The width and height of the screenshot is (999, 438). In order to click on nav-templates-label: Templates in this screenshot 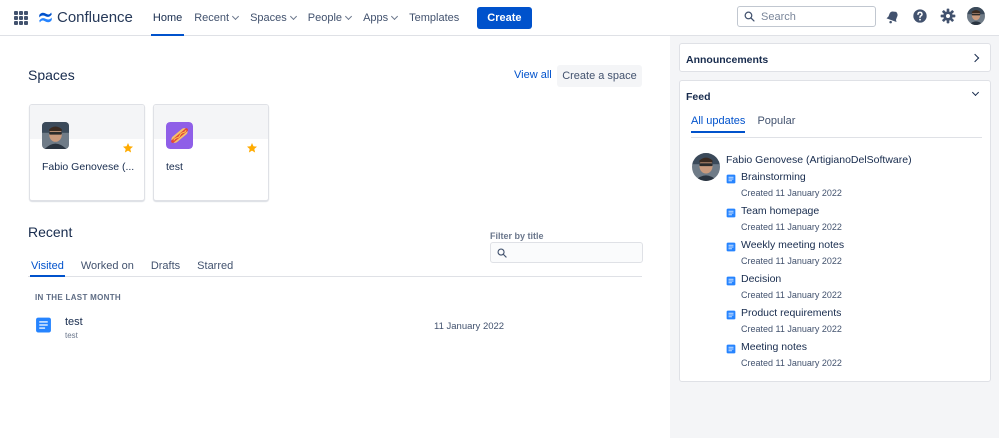, I will do `click(434, 17)`.